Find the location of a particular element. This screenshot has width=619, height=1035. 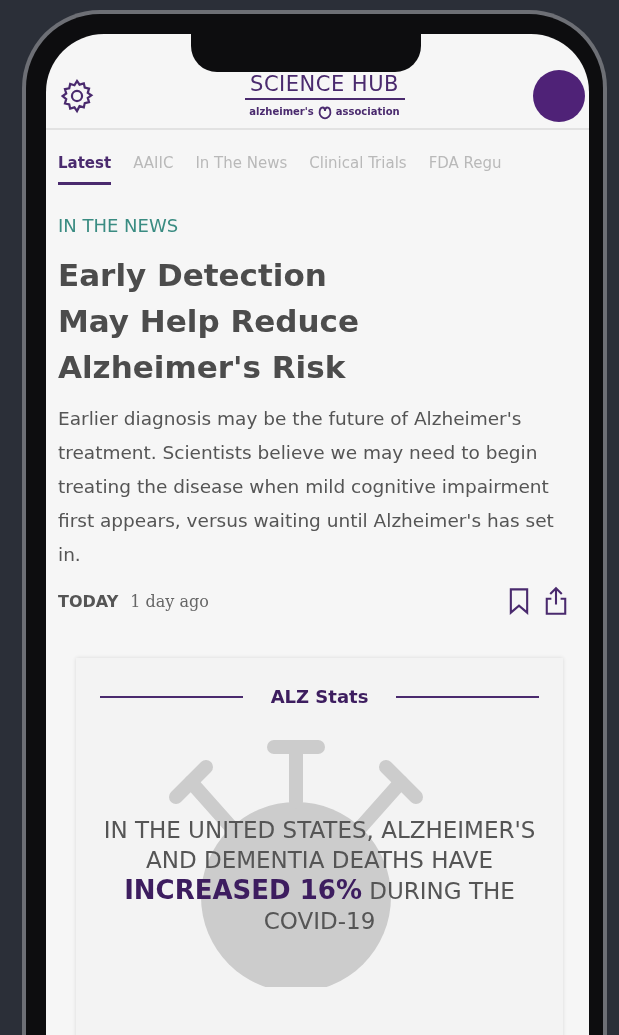

article-headline: Early Detection May Help Reduce Alzheimer's Risk is located at coordinates (228, 321).